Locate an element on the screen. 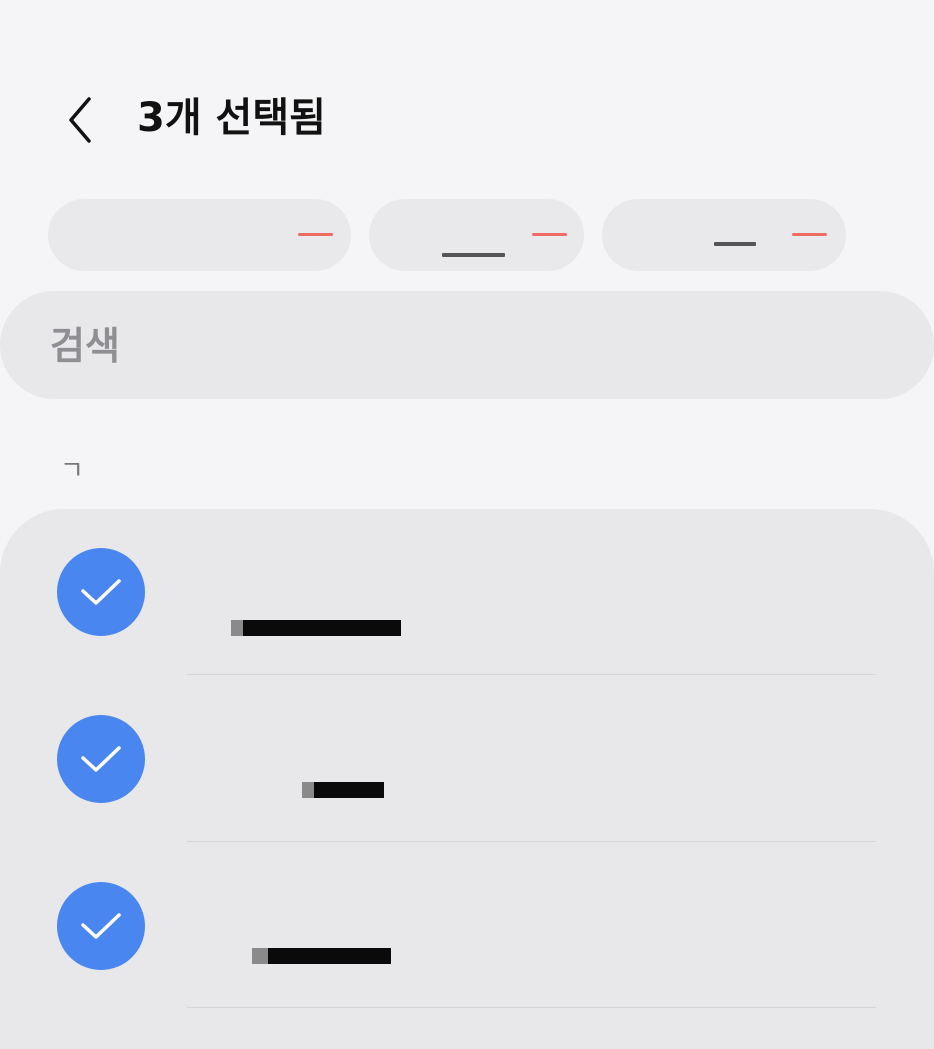  divider is located at coordinates (531, 1007).